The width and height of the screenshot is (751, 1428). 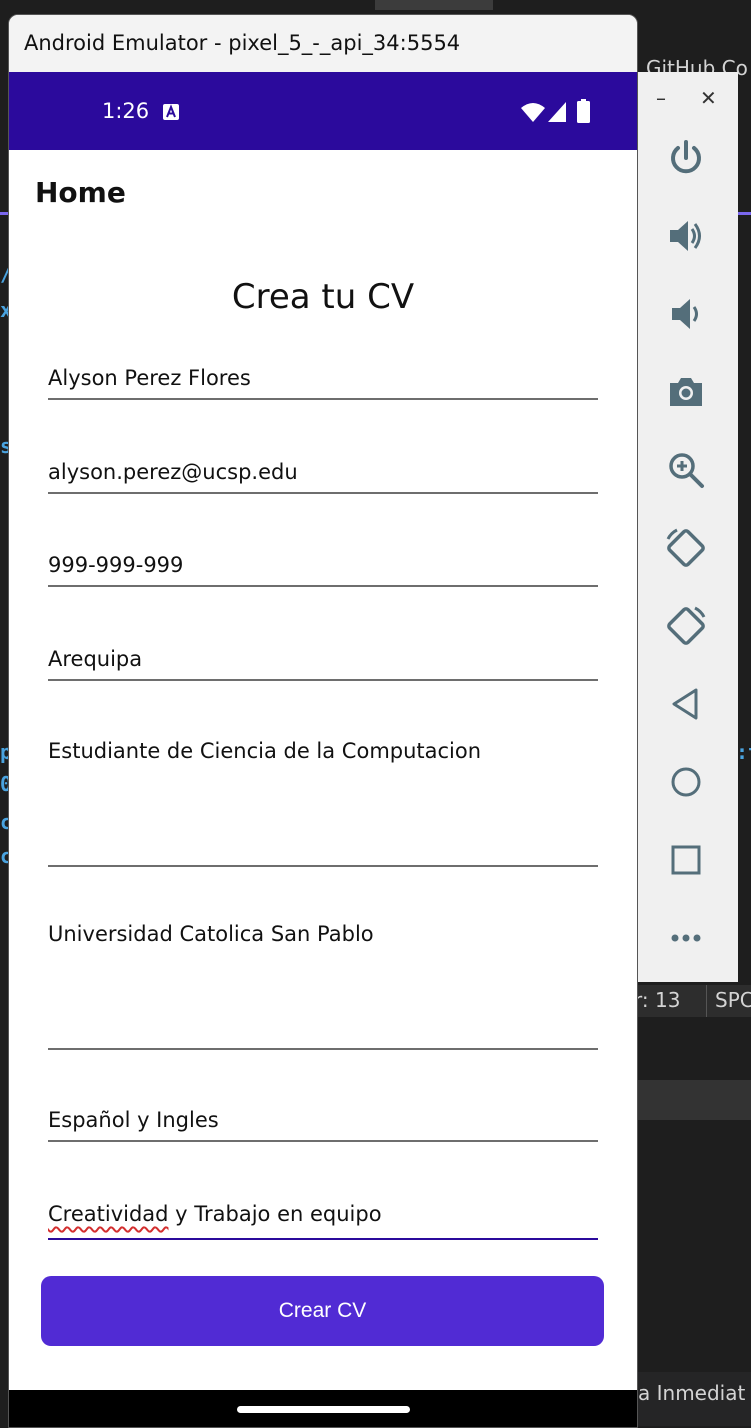 I want to click on phone-field, so click(x=323, y=570).